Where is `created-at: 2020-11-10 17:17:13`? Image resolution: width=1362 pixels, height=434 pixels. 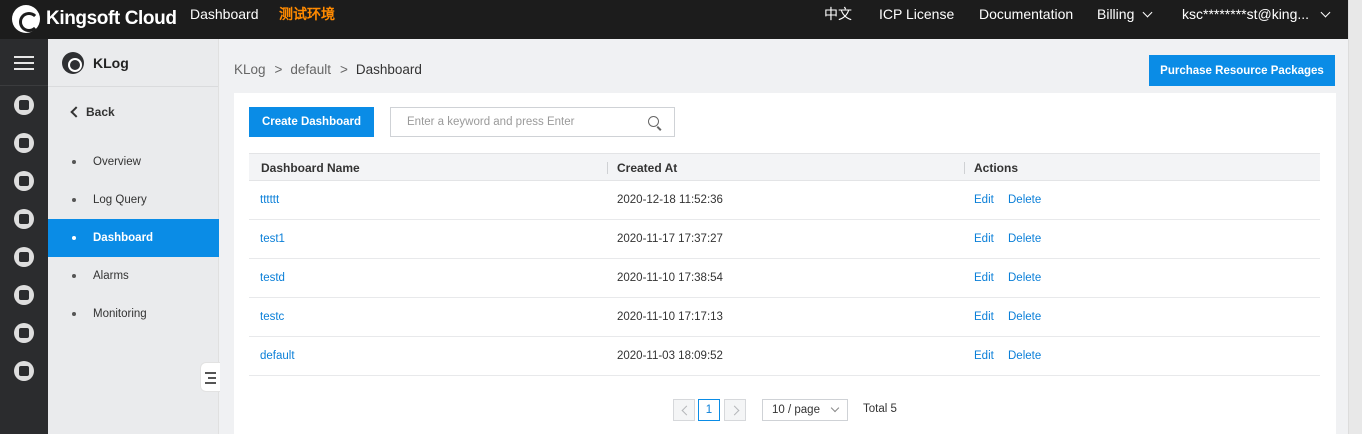 created-at: 2020-11-10 17:17:13 is located at coordinates (670, 317).